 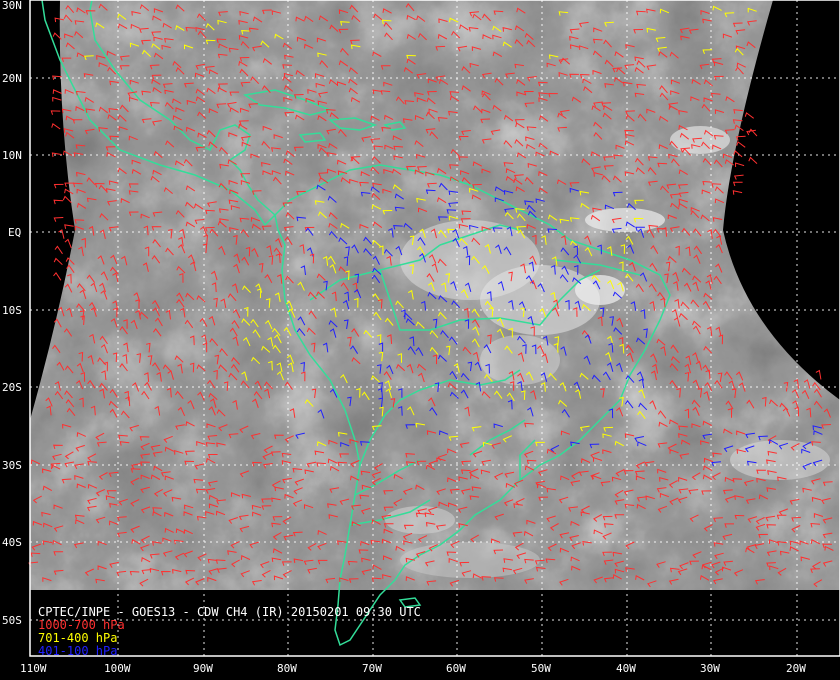 I want to click on lon-label: 20W, so click(x=796, y=668).